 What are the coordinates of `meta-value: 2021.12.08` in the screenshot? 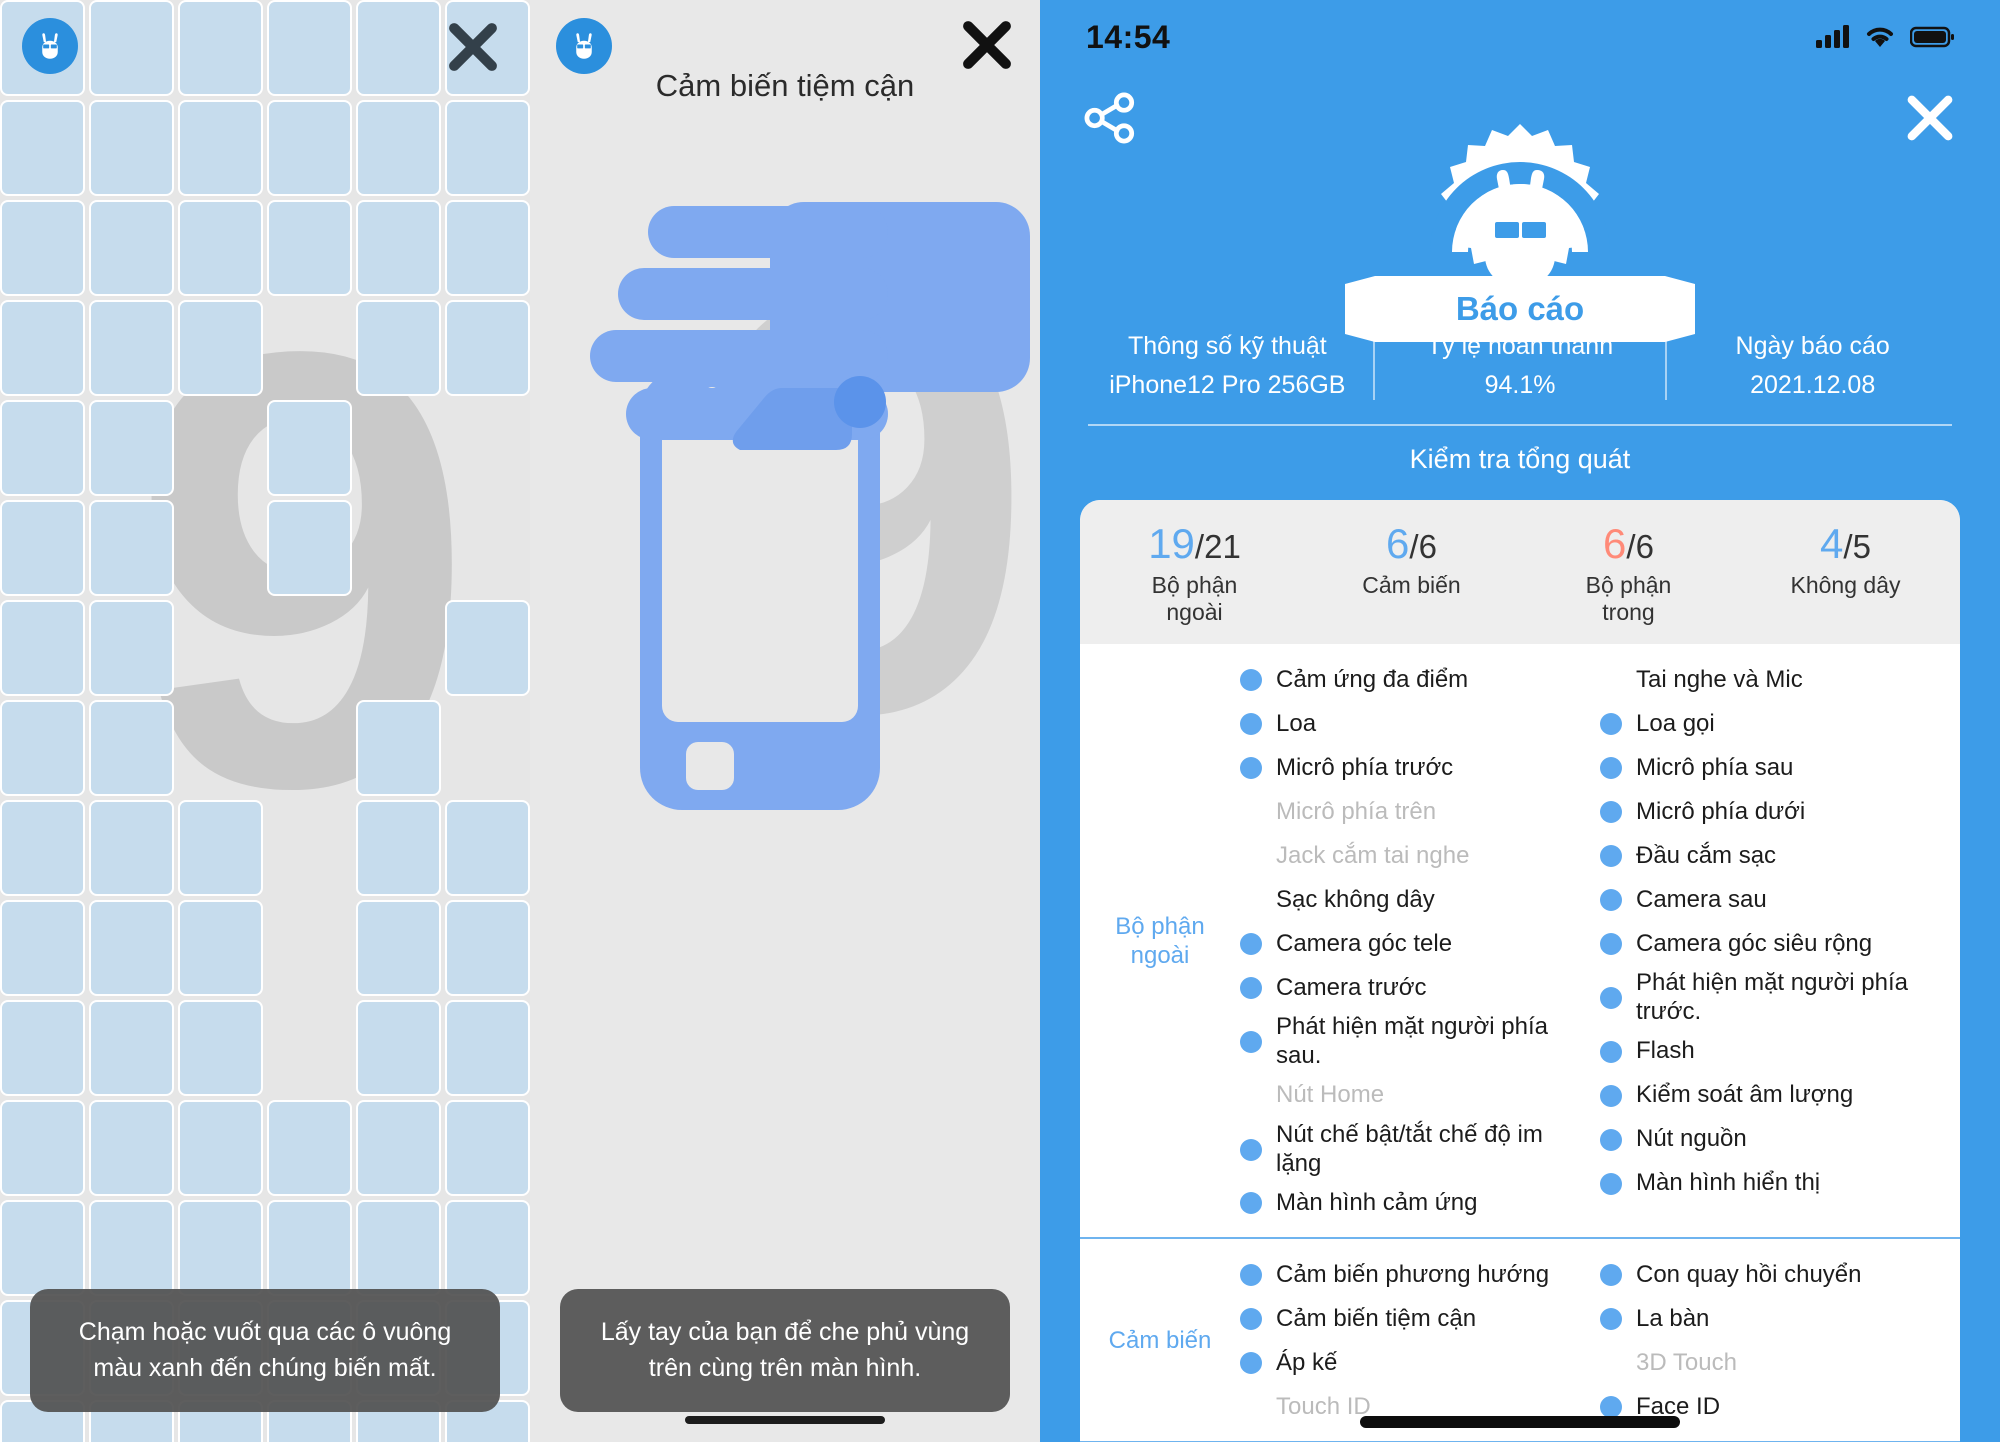 It's located at (1813, 385).